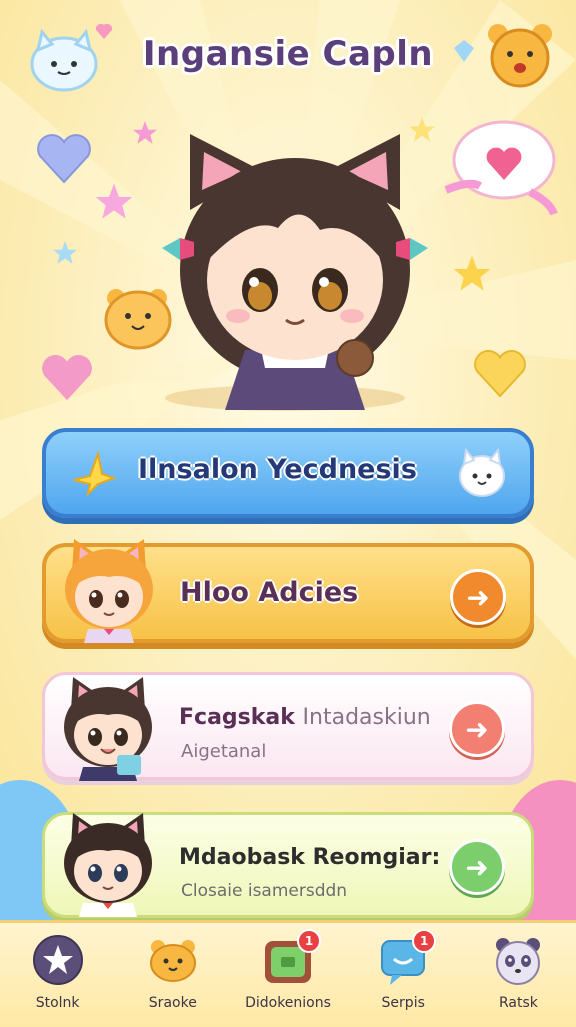 This screenshot has width=576, height=1027. I want to click on nav-label: Didokenions, so click(288, 1003).